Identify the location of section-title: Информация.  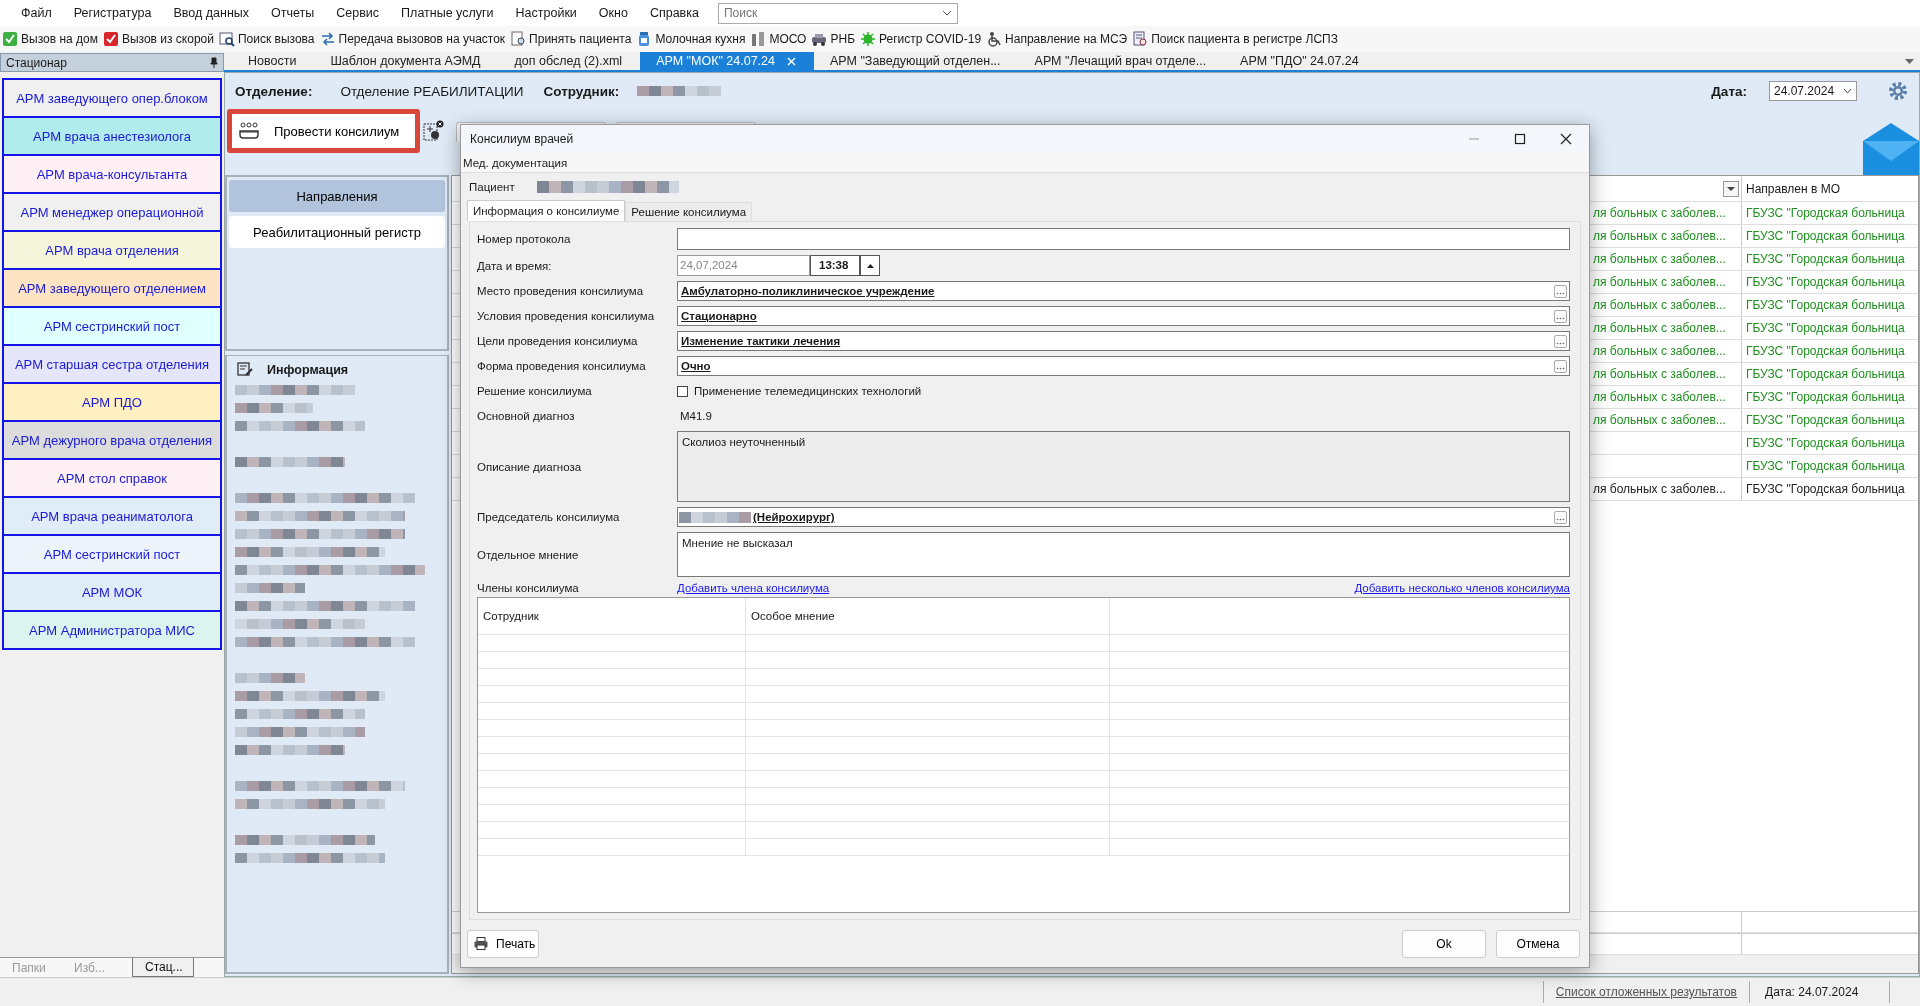
(308, 369).